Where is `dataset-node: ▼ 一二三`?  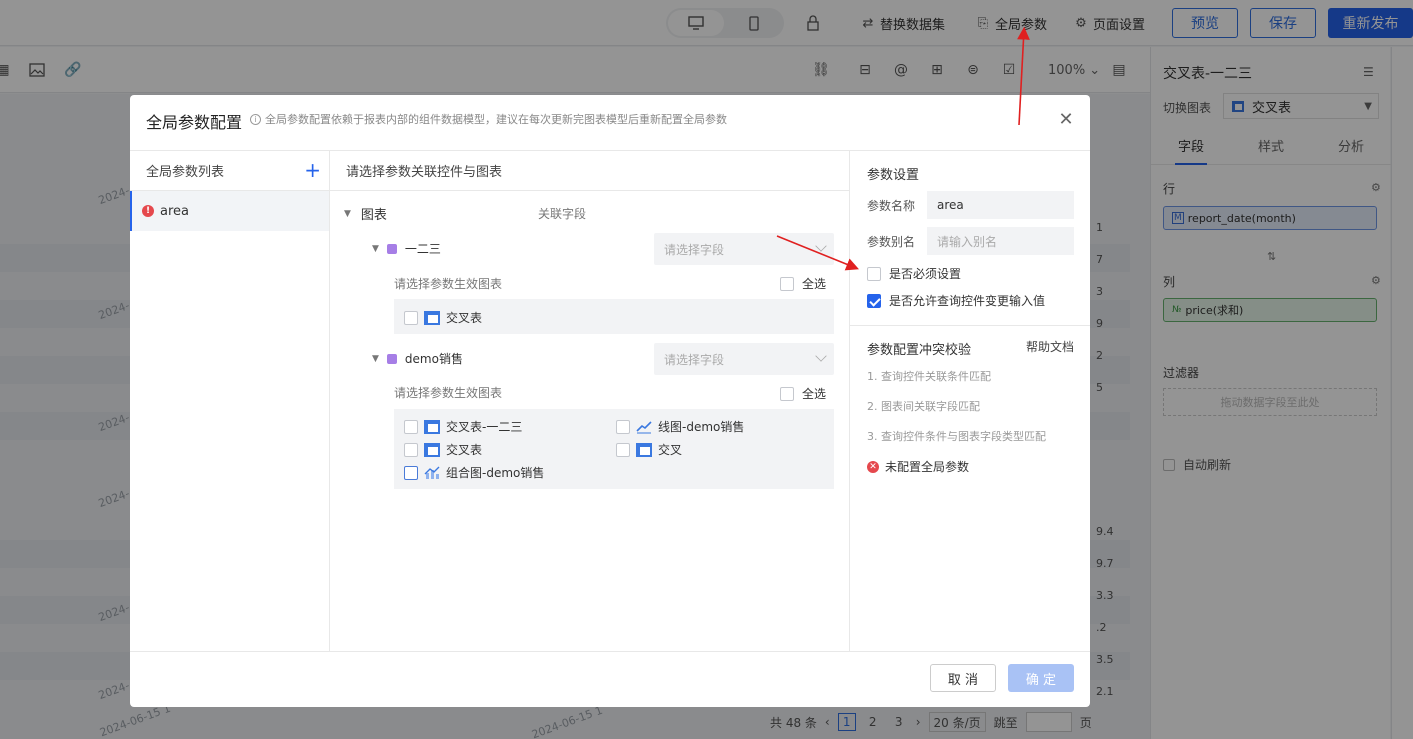 dataset-node: ▼ 一二三 is located at coordinates (406, 248).